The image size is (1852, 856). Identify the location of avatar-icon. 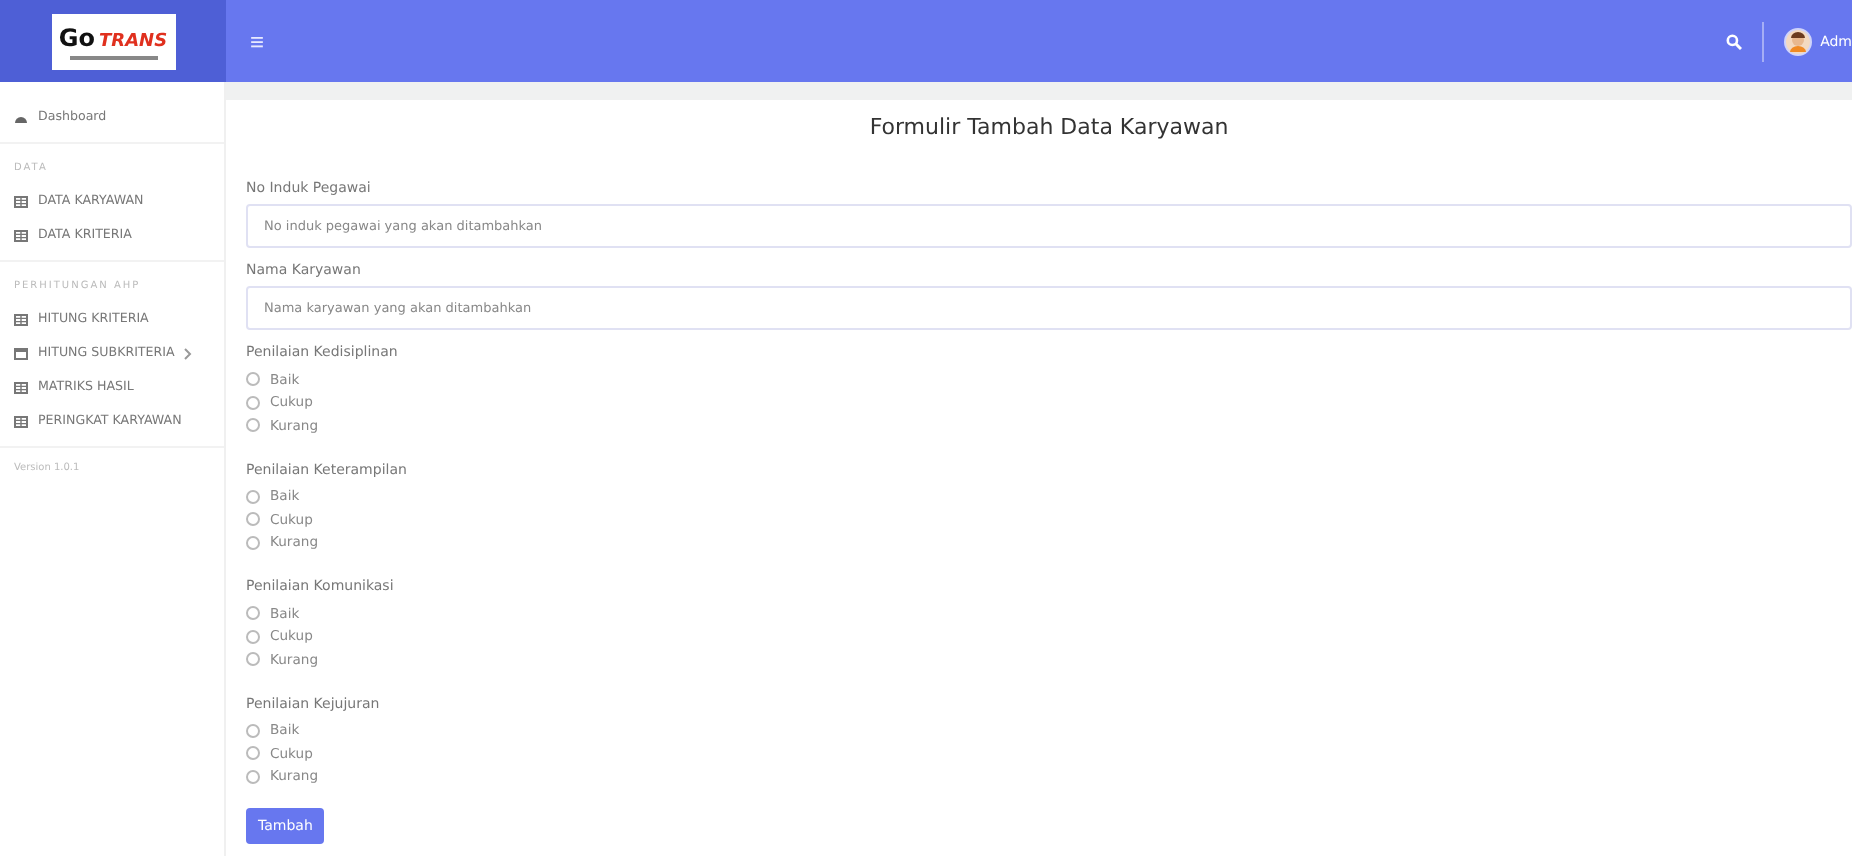
(1798, 41).